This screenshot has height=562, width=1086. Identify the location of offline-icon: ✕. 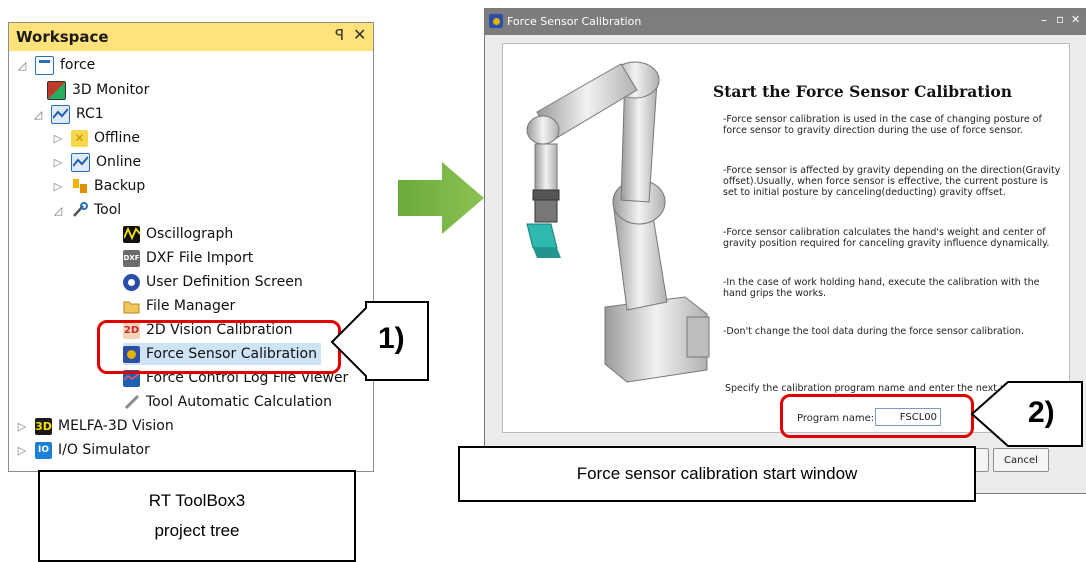
(79, 138).